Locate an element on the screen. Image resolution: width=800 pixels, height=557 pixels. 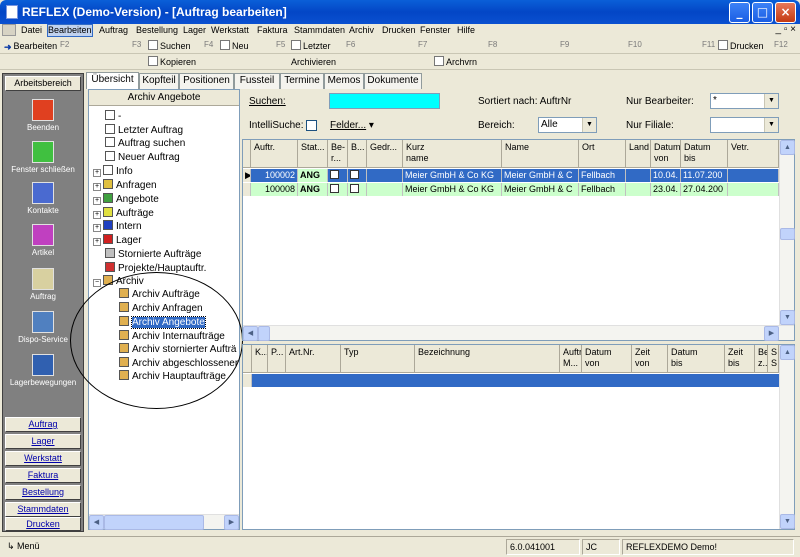
nav-group-bestellung: Bestellung is located at coordinates (43, 492).